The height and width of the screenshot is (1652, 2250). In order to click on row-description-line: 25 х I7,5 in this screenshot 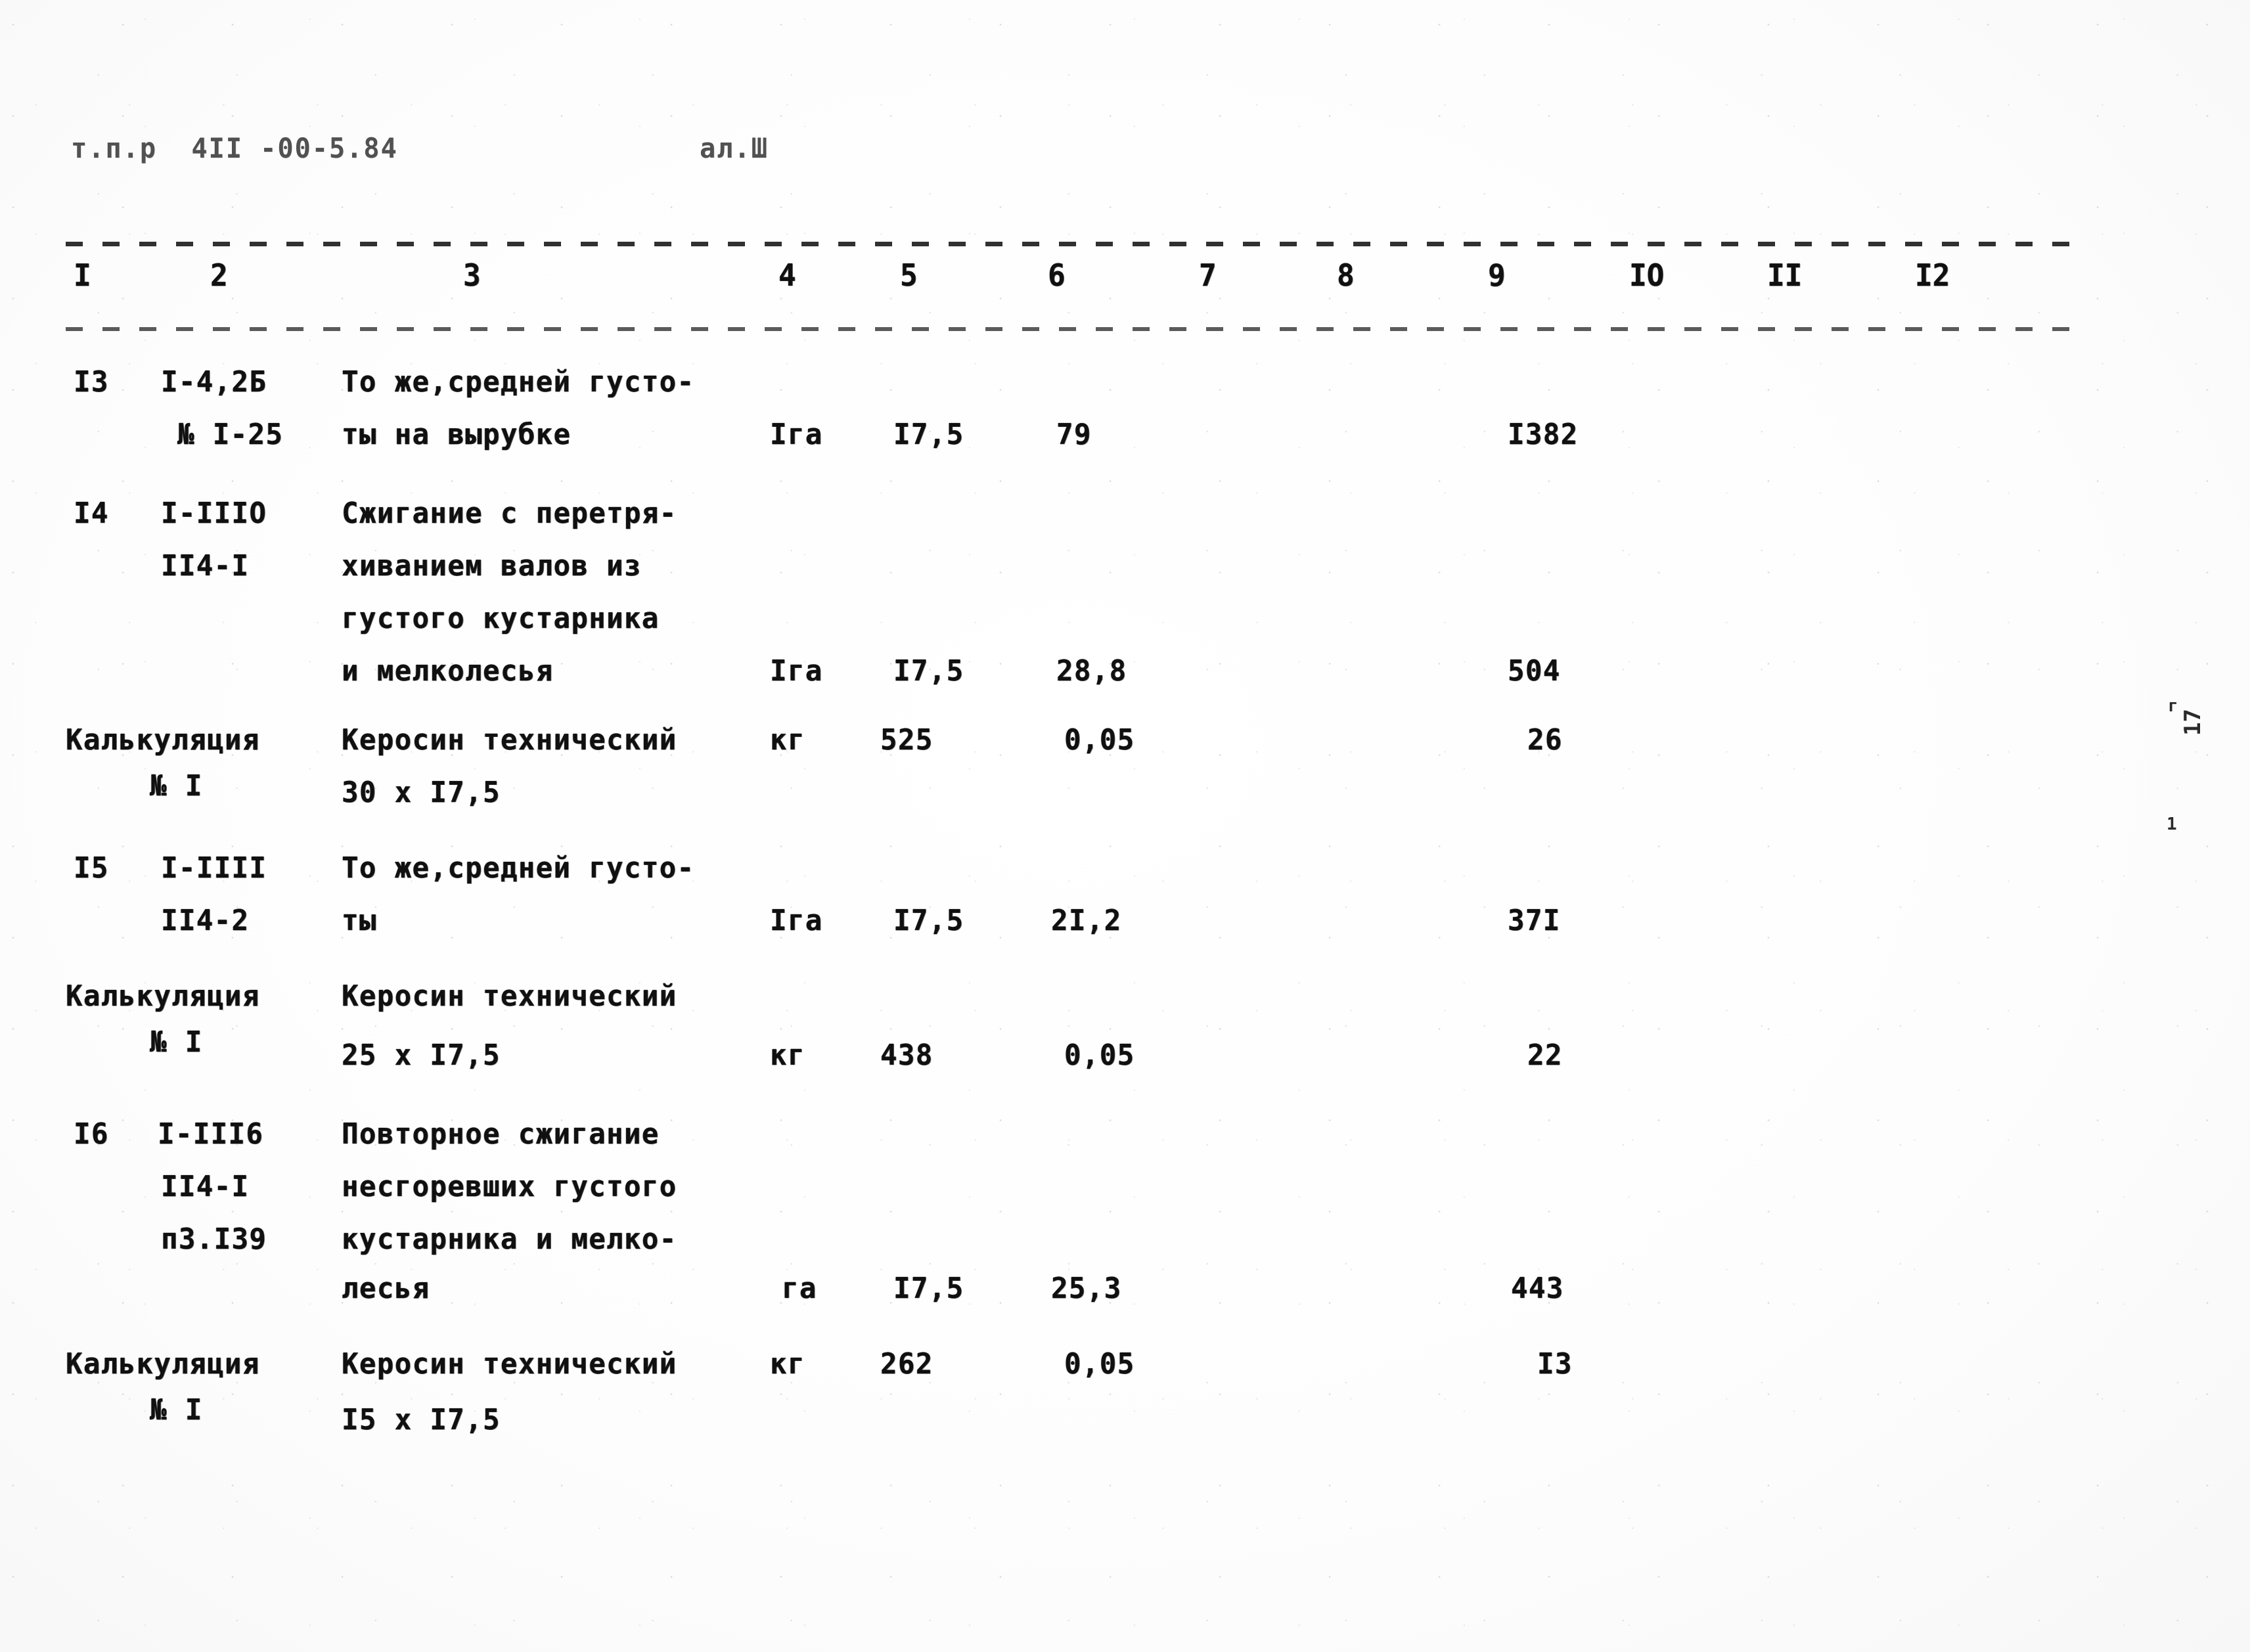, I will do `click(421, 1055)`.